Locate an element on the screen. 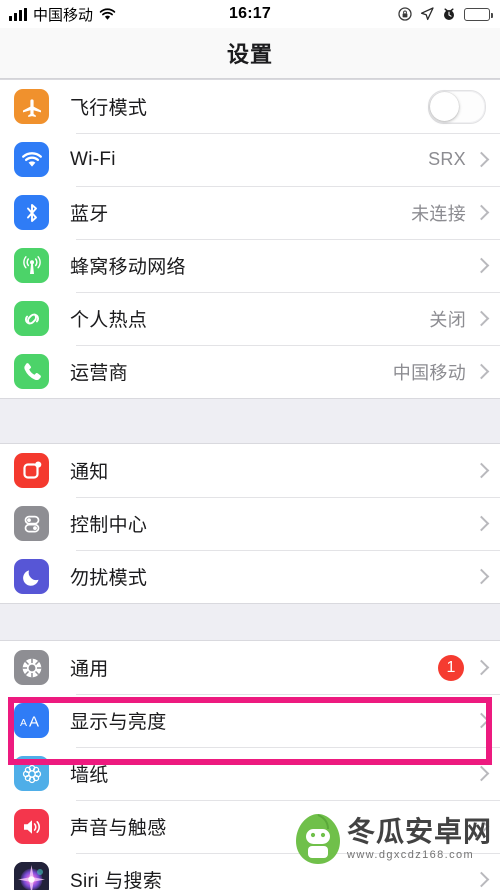 The height and width of the screenshot is (890, 500). settings-row-label: 显示与亮度 is located at coordinates (273, 720).